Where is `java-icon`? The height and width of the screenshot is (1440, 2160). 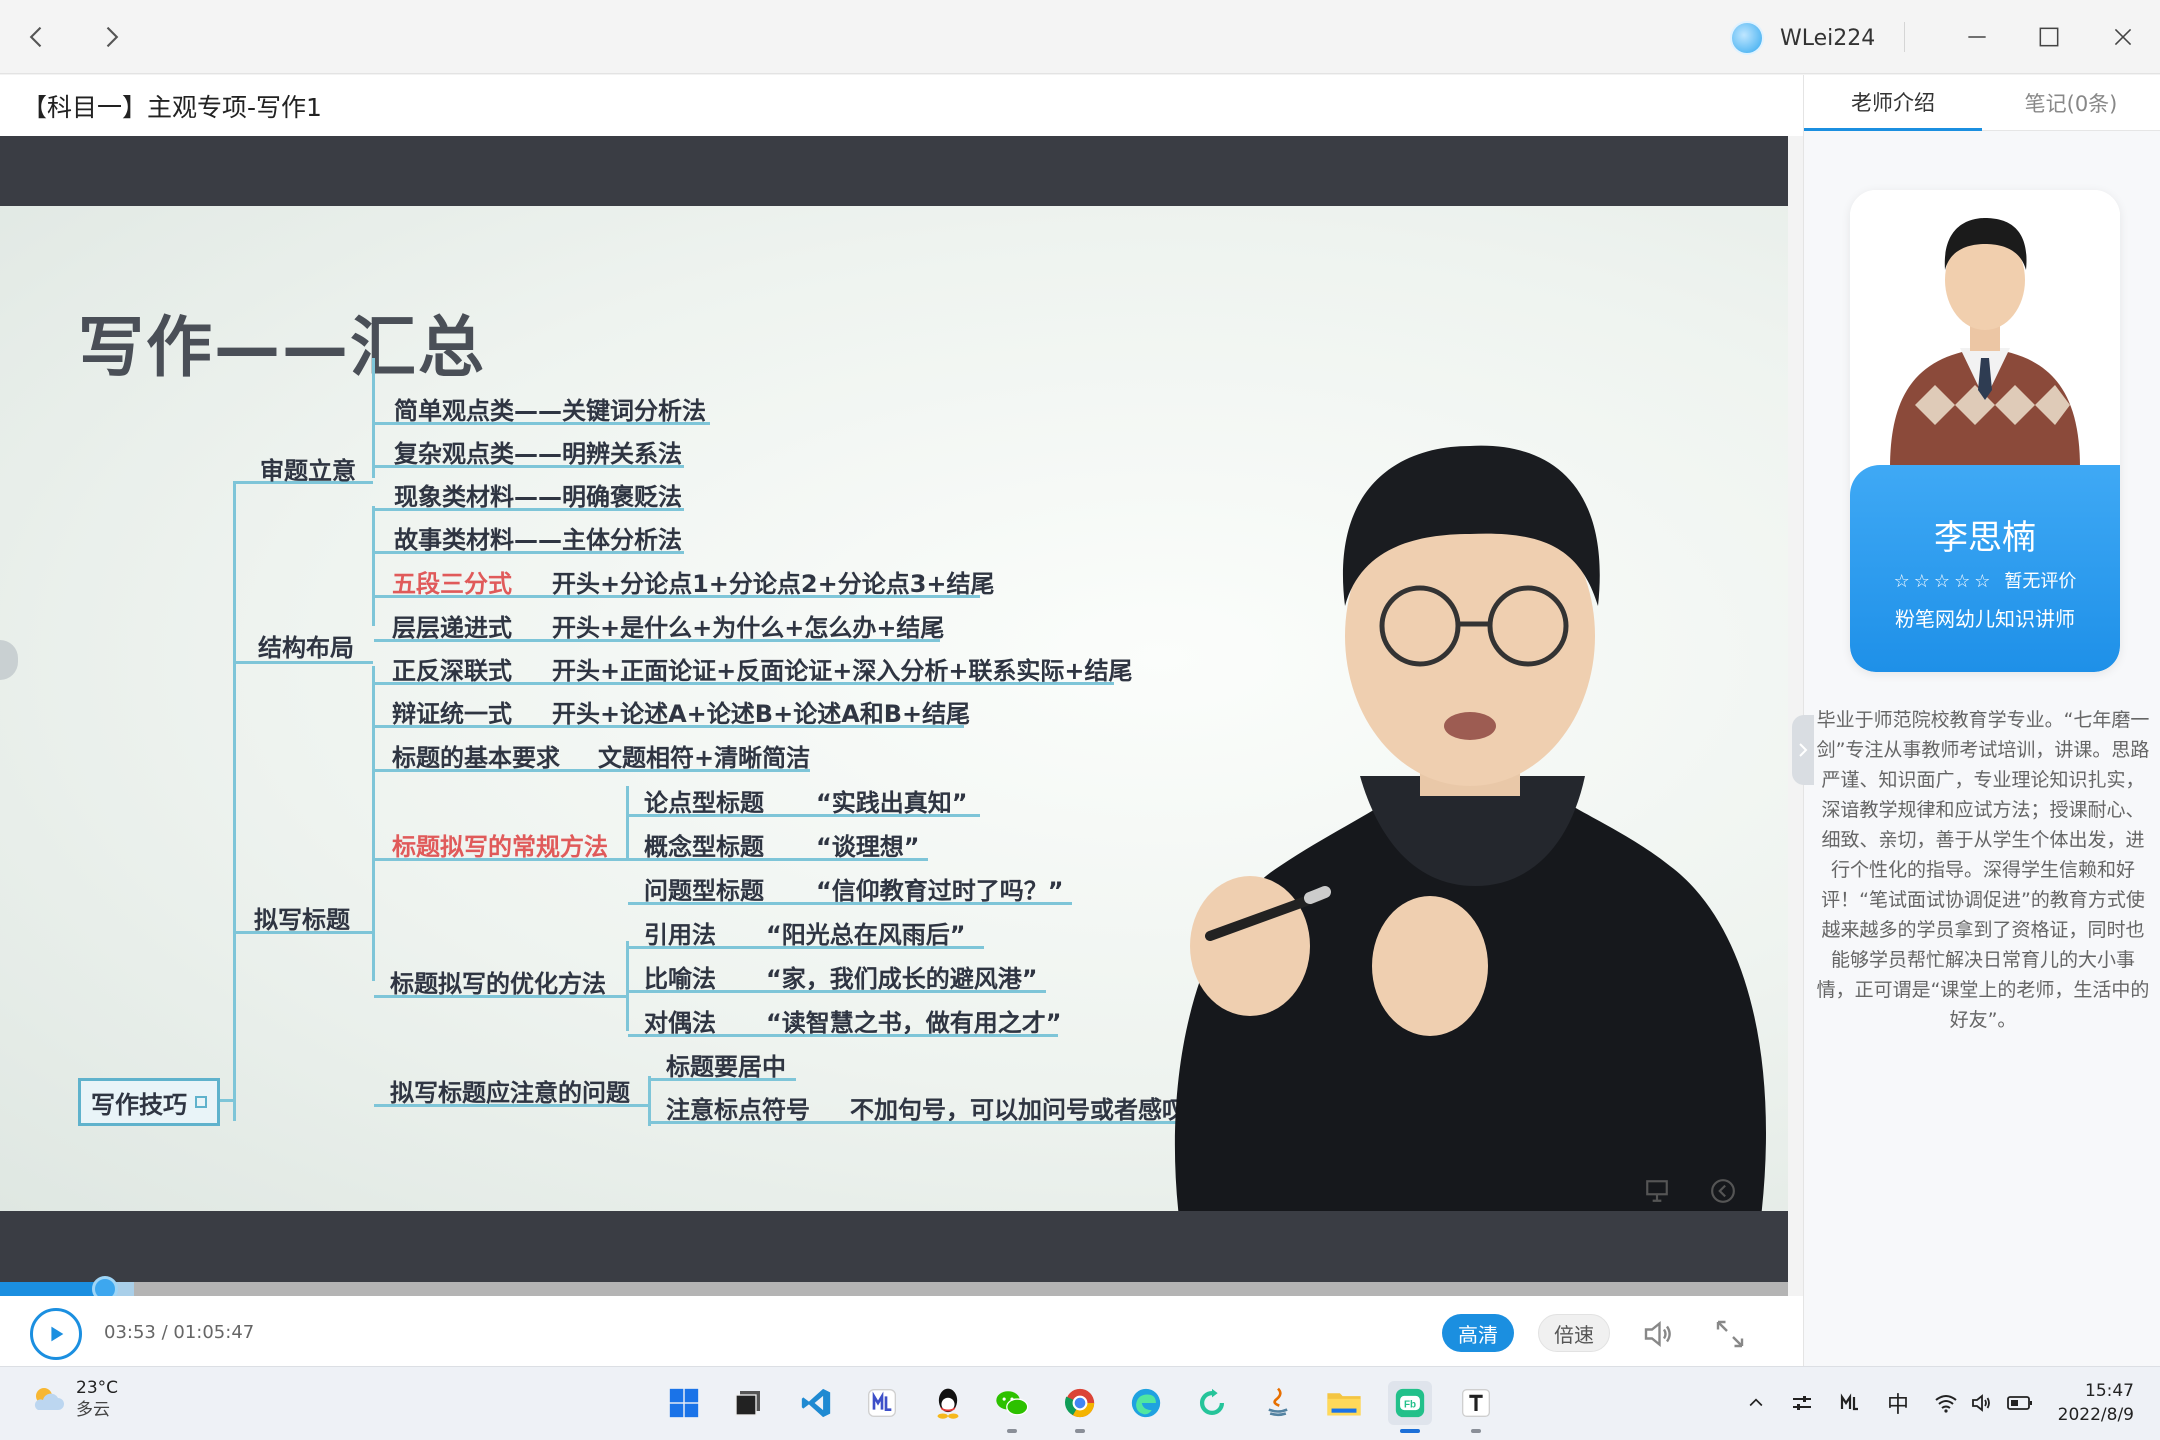 java-icon is located at coordinates (1278, 1402).